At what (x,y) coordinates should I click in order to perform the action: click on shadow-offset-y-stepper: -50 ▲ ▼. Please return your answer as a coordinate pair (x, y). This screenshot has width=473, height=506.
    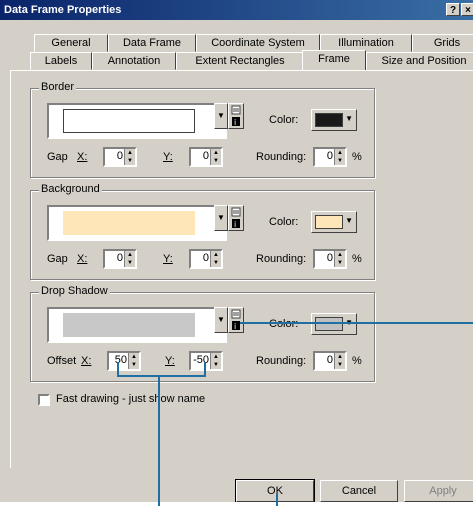
    Looking at the image, I should click on (206, 361).